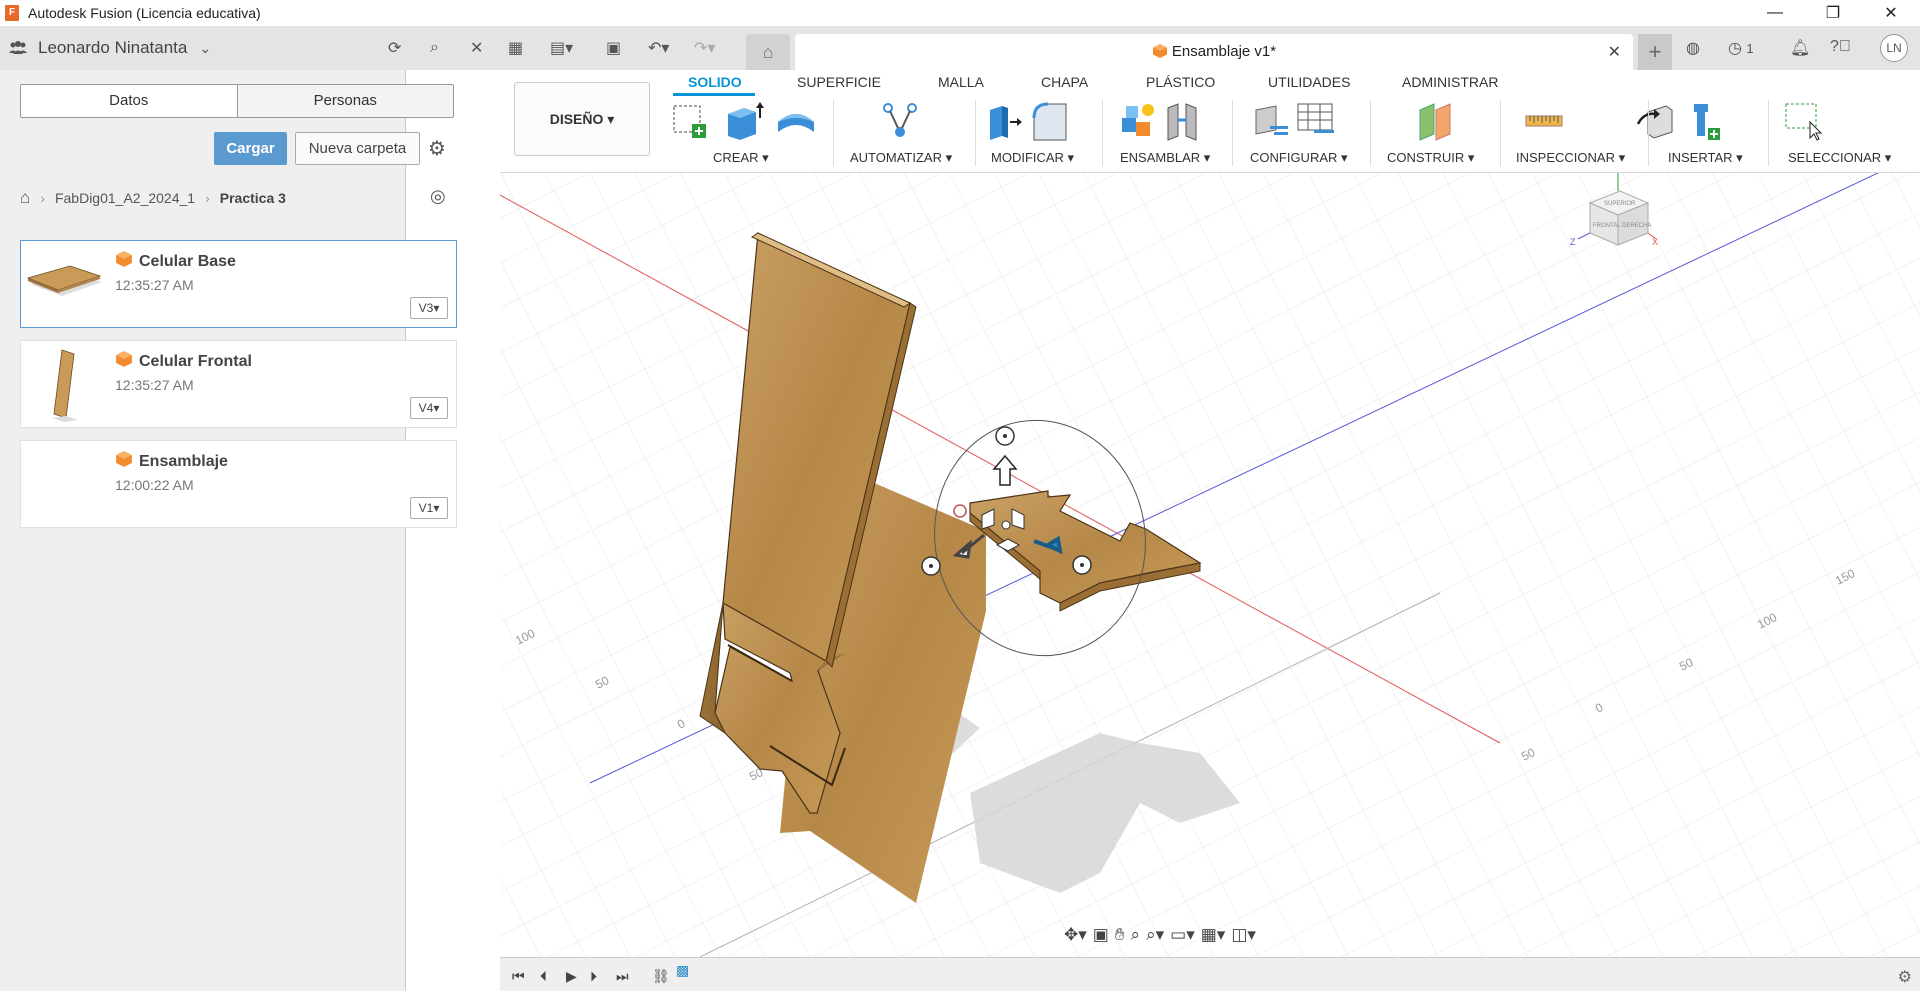 This screenshot has width=1920, height=991. Describe the element at coordinates (109, 48) in the screenshot. I see `team-switcher: Leonardo Ninatanta ⌄` at that location.